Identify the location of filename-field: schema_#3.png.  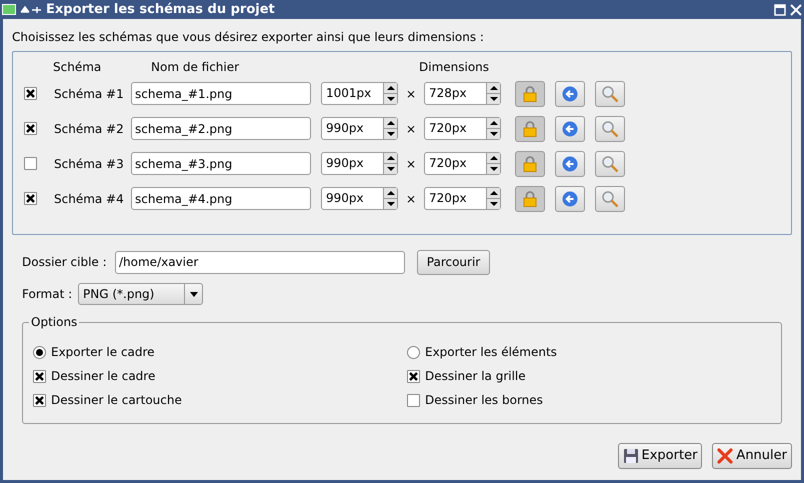
(221, 163).